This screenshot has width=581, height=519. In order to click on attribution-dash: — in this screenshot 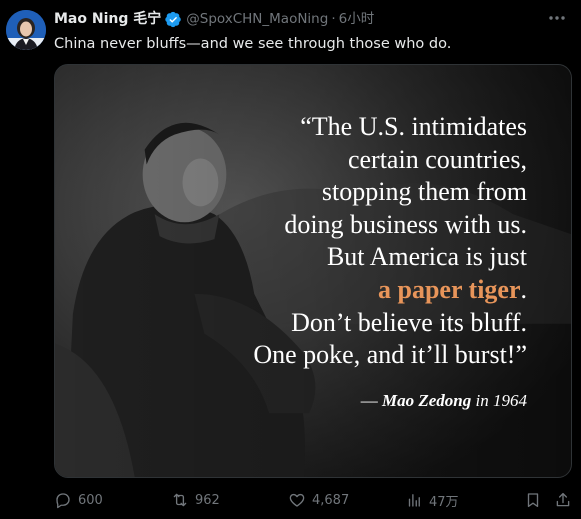, I will do `click(369, 400)`.